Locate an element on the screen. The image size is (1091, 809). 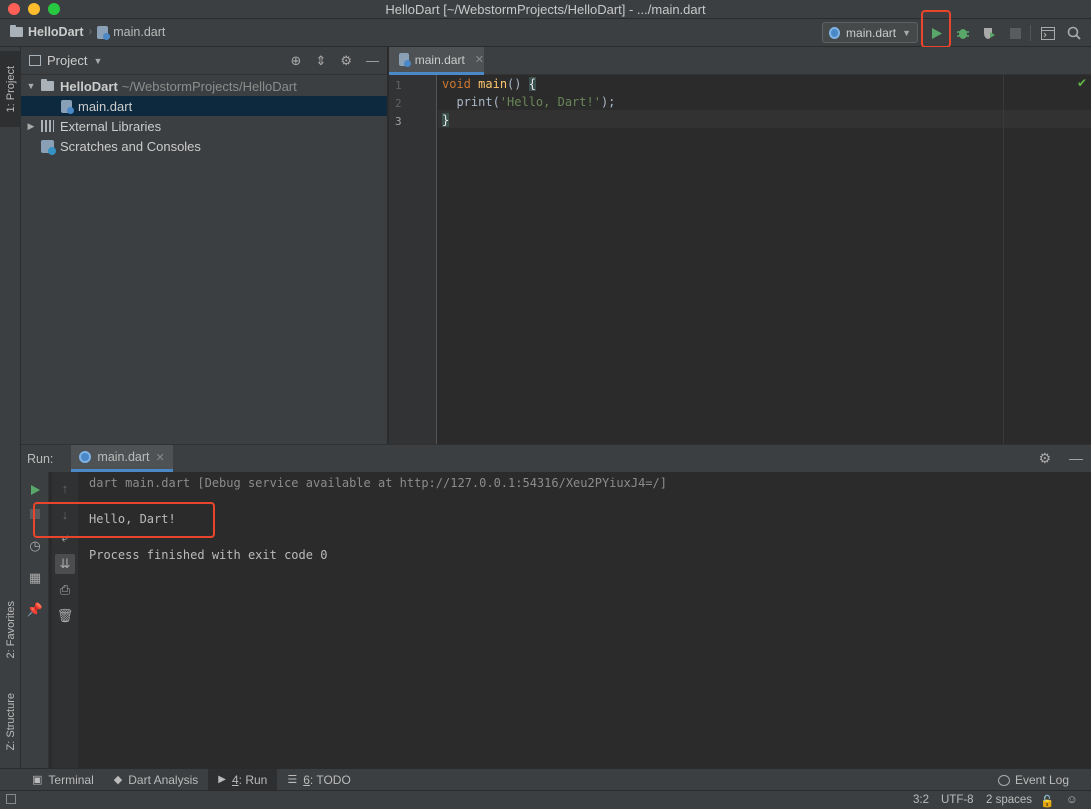
run-panel-header: Run: main.dart ✕ ⚙ — is located at coordinates (556, 458).